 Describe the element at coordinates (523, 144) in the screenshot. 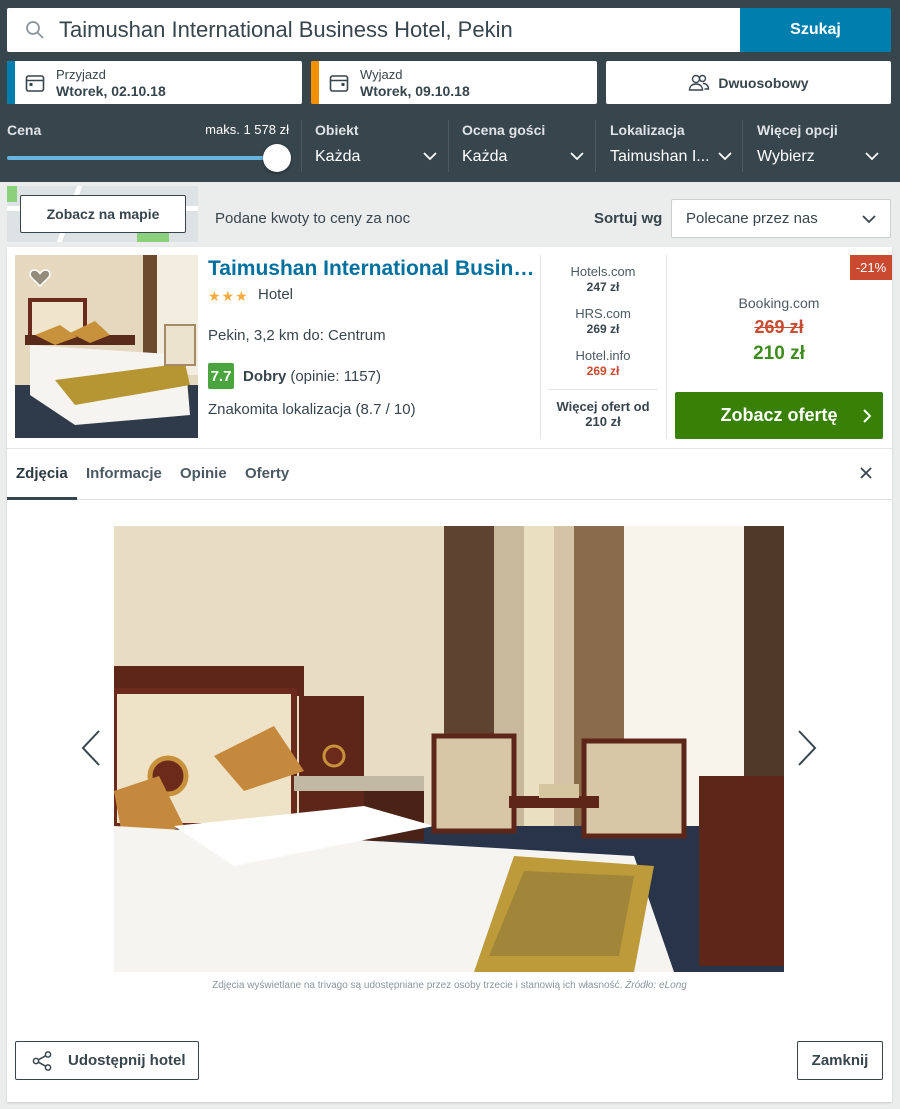

I see `filter-ocena-gosci: Ocena gości Każda` at that location.